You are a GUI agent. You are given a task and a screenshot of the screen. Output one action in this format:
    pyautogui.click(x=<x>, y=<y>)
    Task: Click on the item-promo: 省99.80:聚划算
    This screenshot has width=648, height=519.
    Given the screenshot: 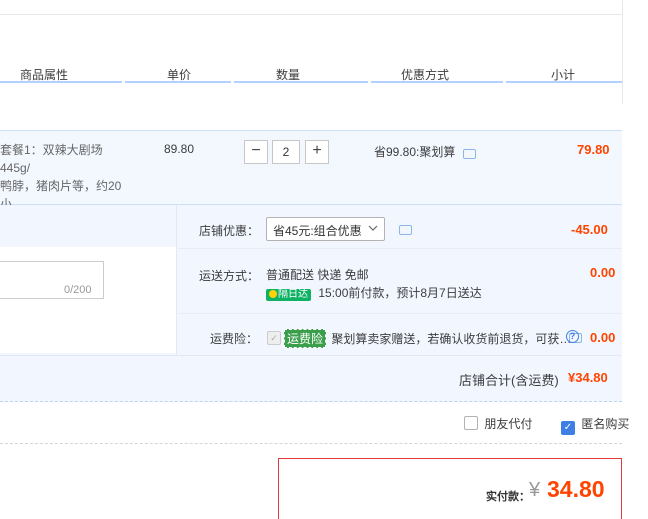 What is the action you would take?
    pyautogui.click(x=425, y=151)
    